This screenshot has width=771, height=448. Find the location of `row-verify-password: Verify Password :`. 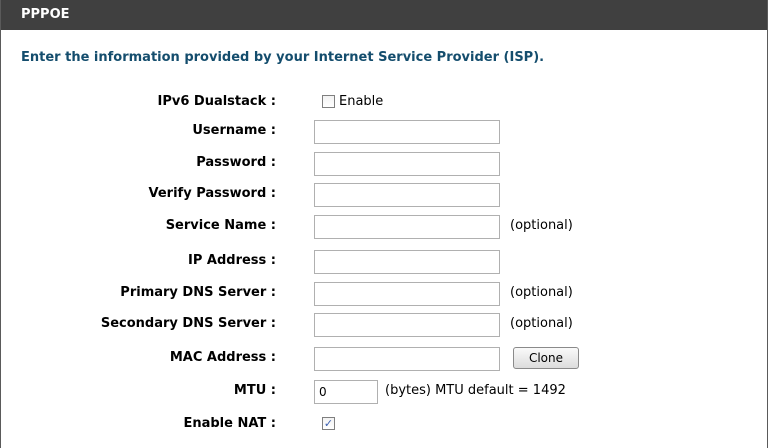

row-verify-password: Verify Password : is located at coordinates (371, 195).